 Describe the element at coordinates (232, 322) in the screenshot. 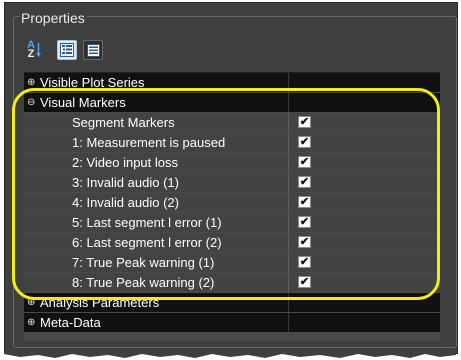

I see `category-meta-data: ⊕ Meta-Data` at that location.